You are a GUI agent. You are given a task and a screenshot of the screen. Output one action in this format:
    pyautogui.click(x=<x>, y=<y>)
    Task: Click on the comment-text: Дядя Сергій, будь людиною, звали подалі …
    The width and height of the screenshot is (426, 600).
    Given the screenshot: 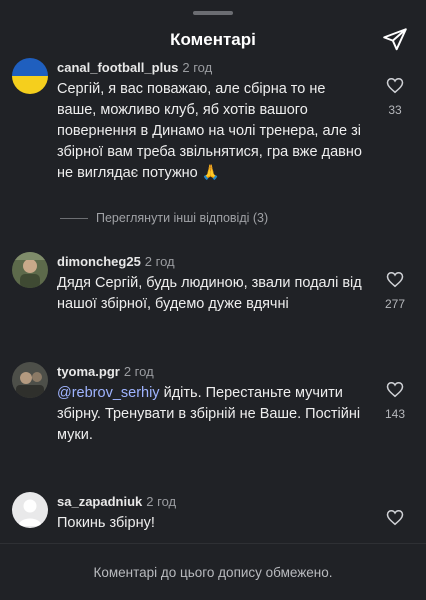 What is the action you would take?
    pyautogui.click(x=209, y=293)
    